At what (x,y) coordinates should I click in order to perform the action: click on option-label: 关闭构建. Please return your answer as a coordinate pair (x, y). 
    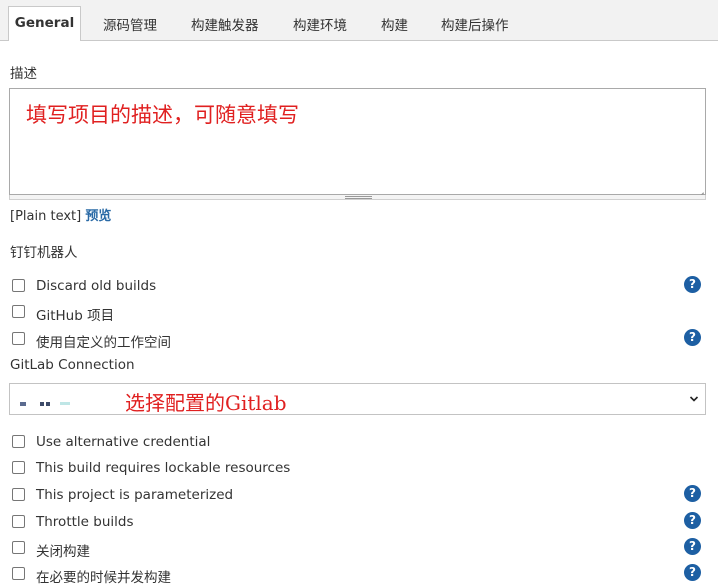
    Looking at the image, I should click on (63, 552).